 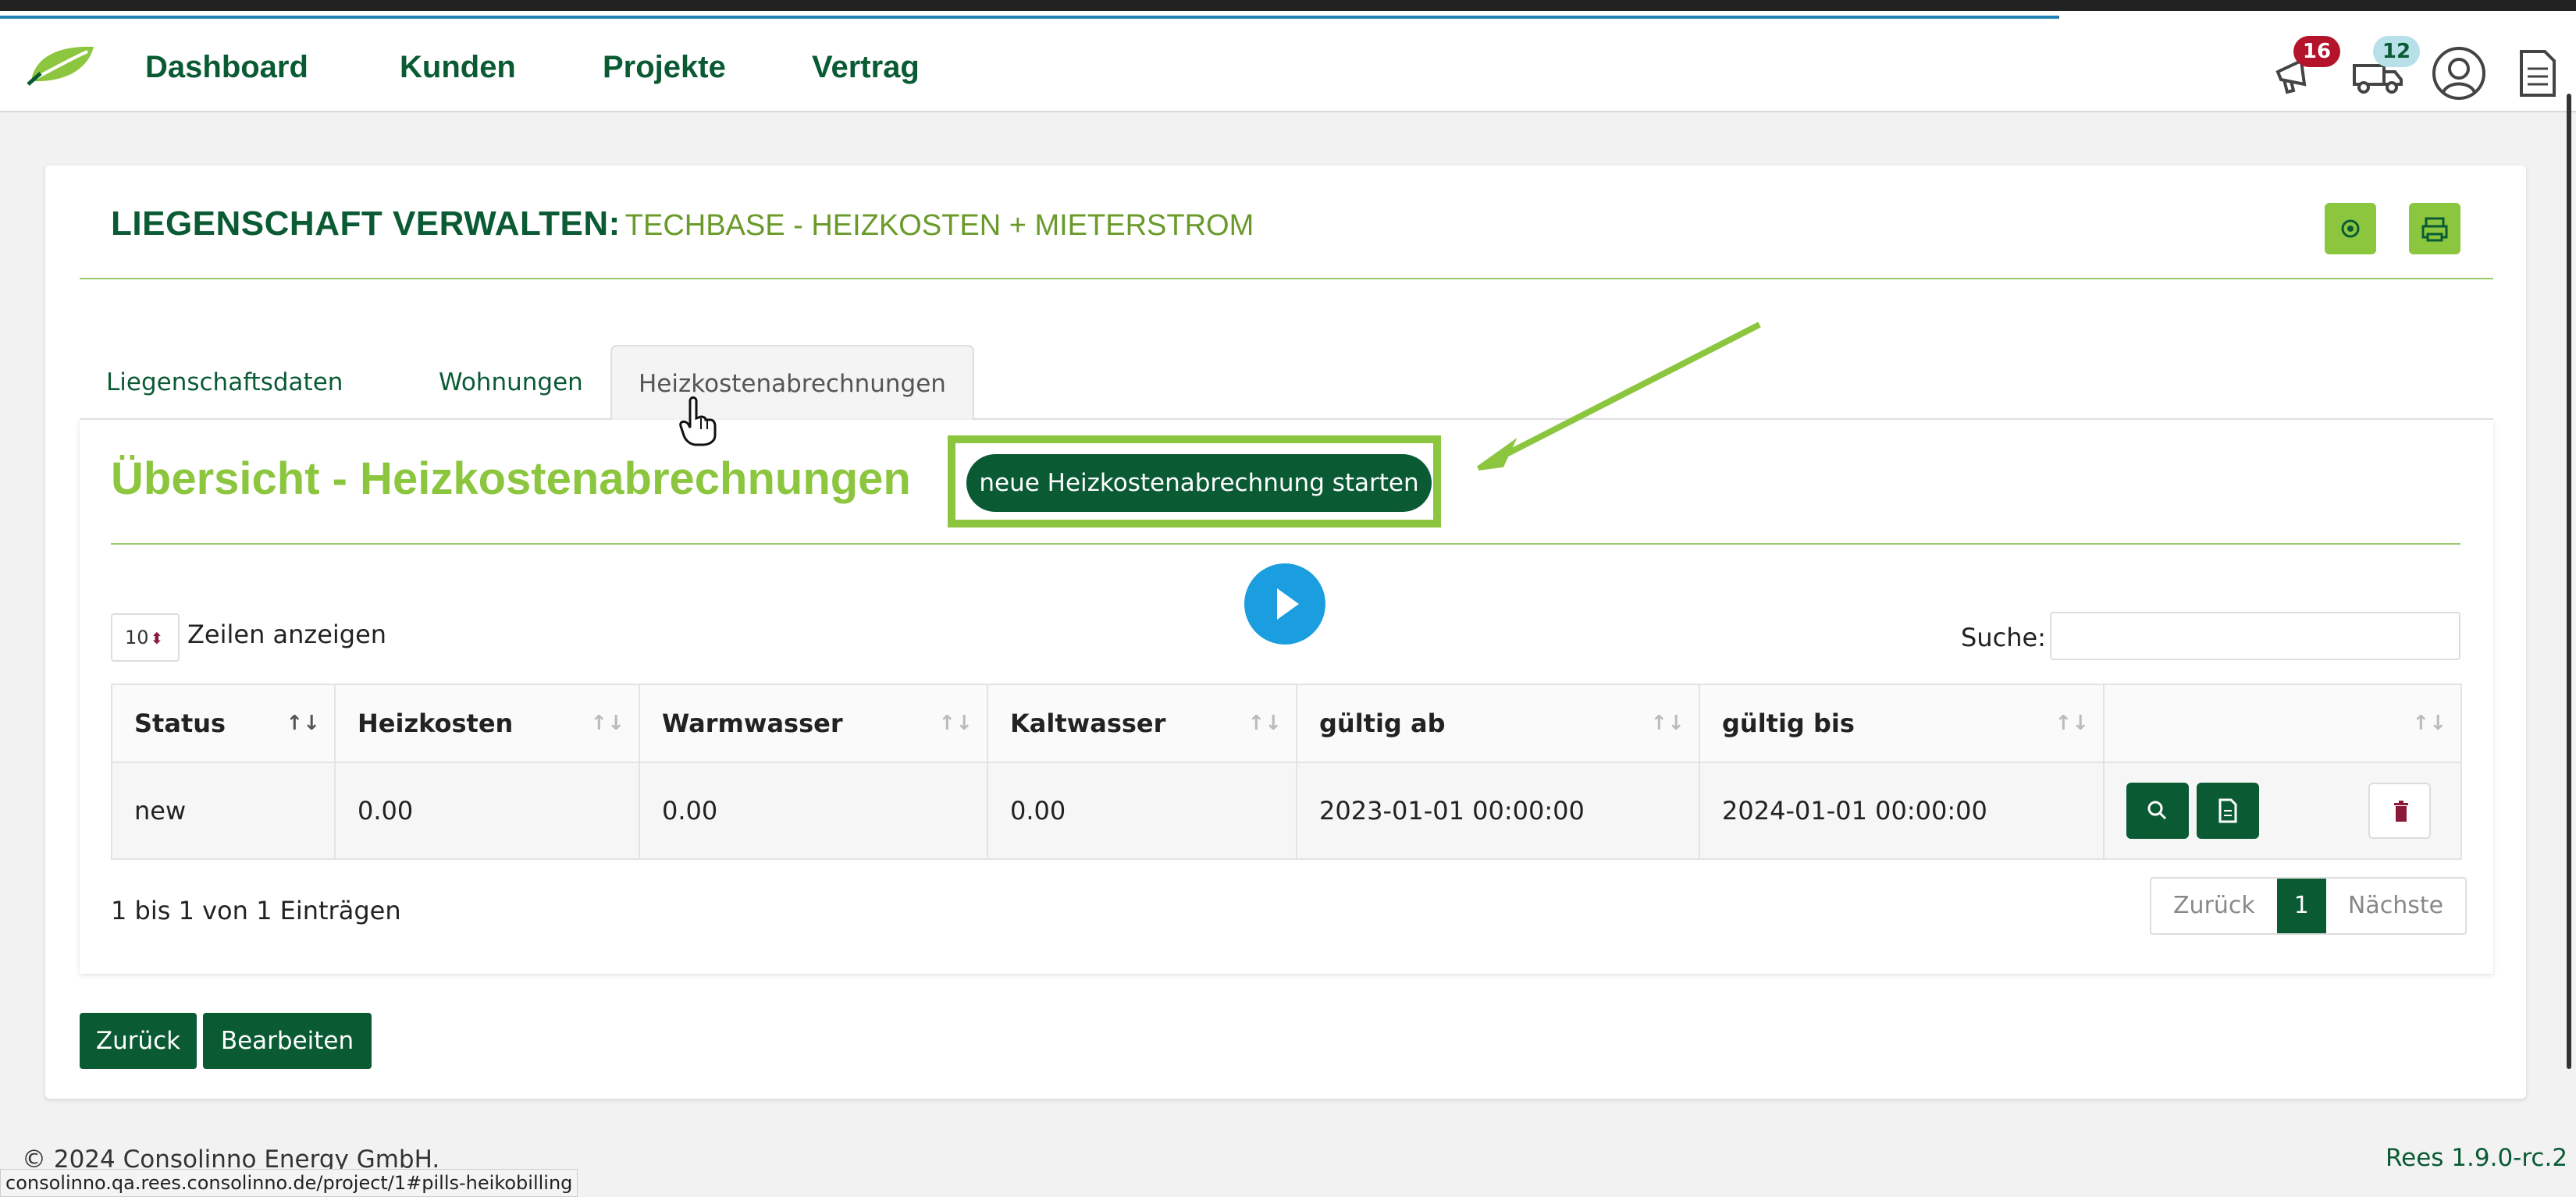 I want to click on pagination-next: Nächste, so click(x=2395, y=906).